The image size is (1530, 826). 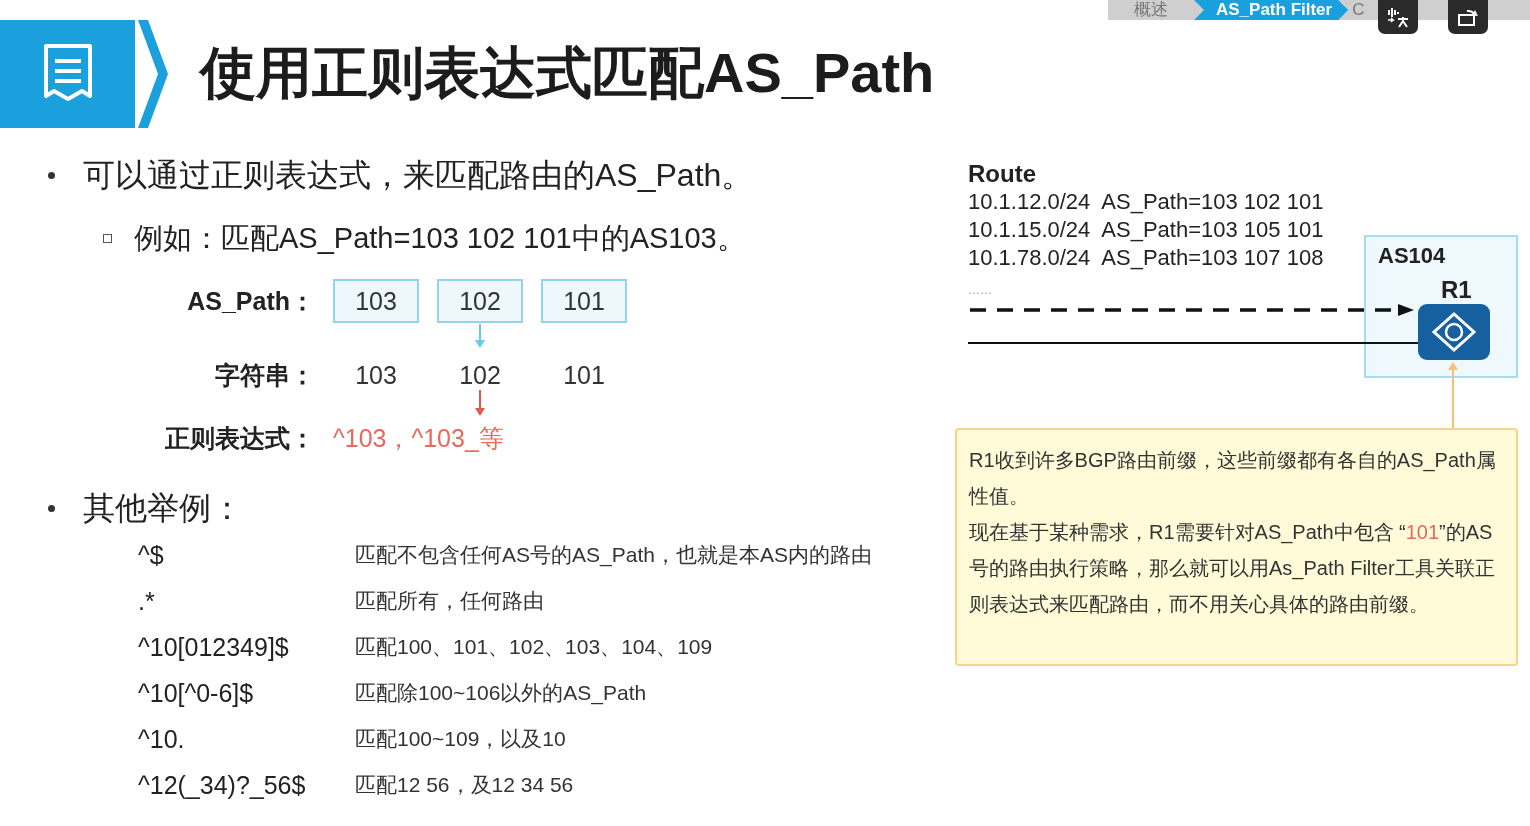 I want to click on string-value: 103, so click(x=376, y=375).